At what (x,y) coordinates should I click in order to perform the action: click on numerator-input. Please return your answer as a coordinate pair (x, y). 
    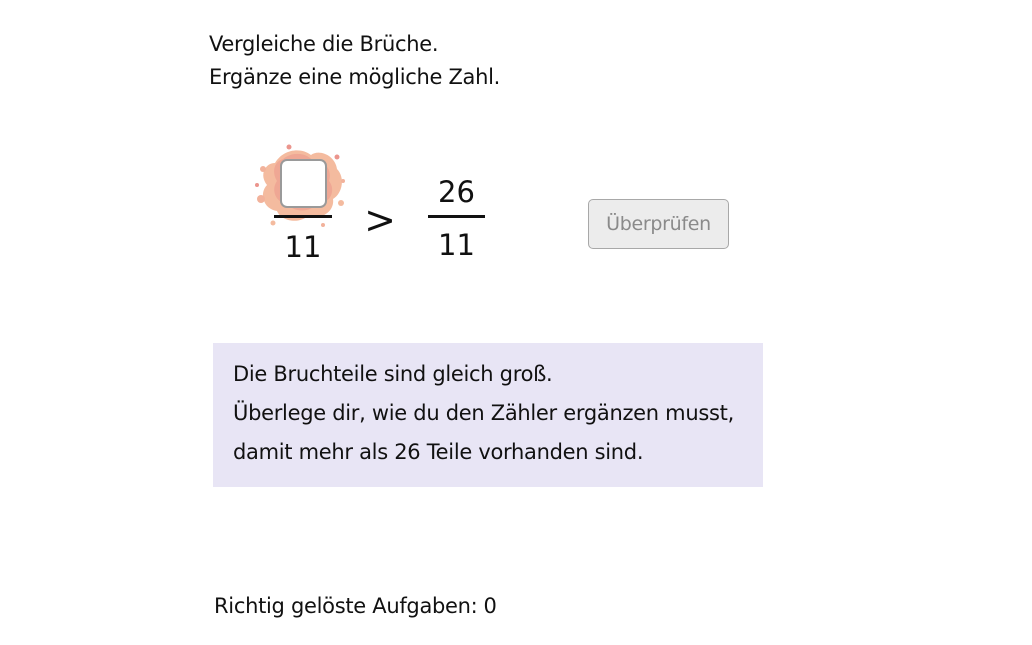
    Looking at the image, I should click on (303, 183).